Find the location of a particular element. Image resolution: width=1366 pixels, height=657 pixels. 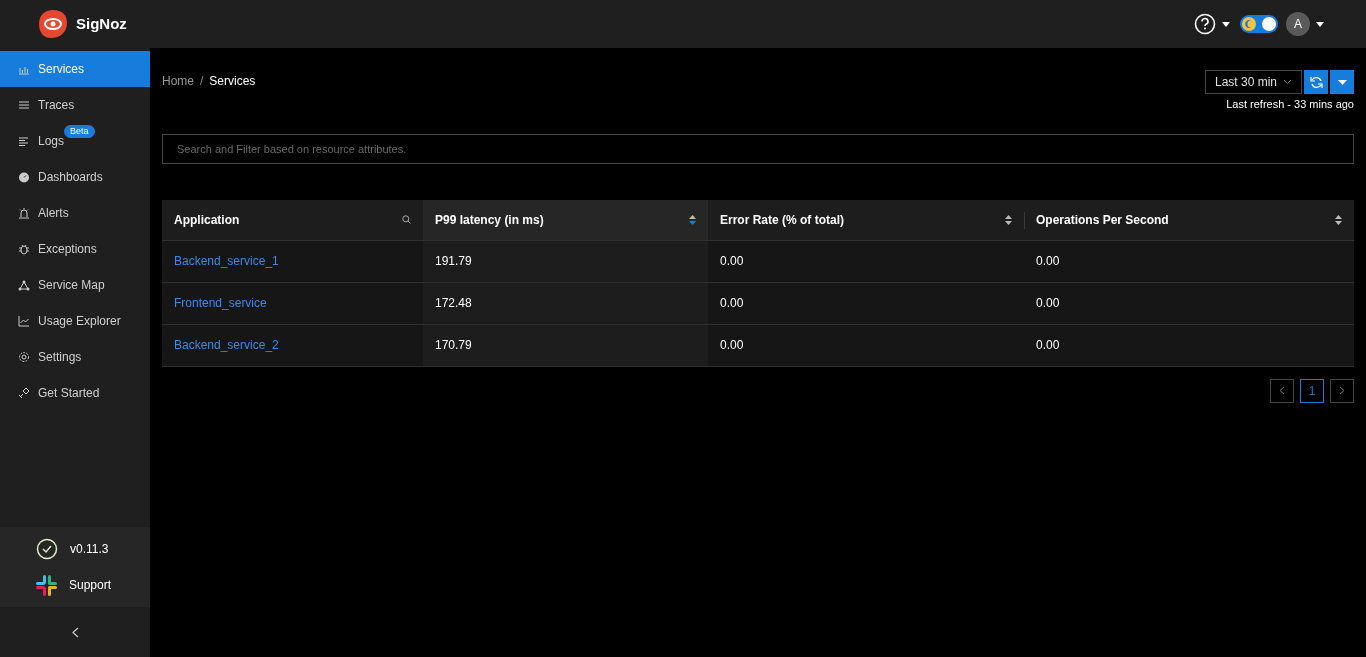

dropdown-button is located at coordinates (1342, 82).